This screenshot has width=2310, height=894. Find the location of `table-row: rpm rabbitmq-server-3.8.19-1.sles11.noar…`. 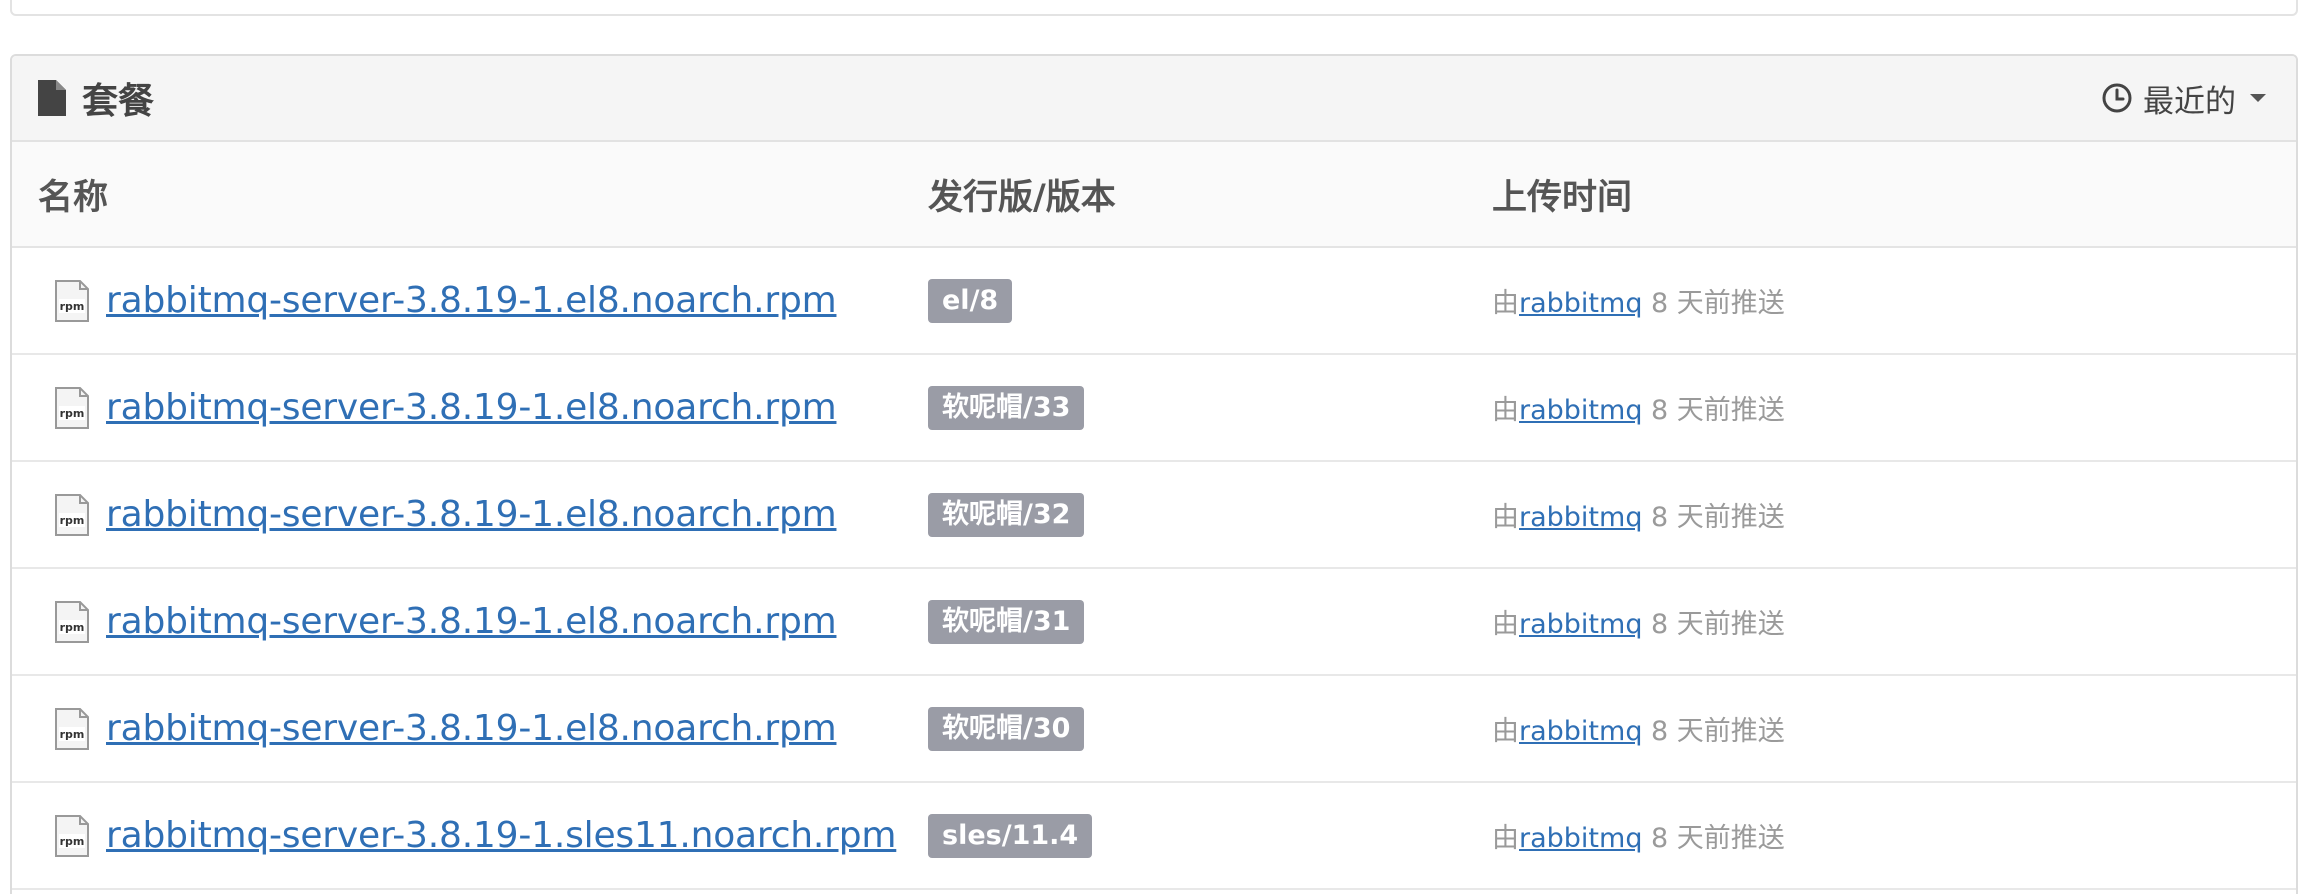

table-row: rpm rabbitmq-server-3.8.19-1.sles11.noar… is located at coordinates (1154, 836).